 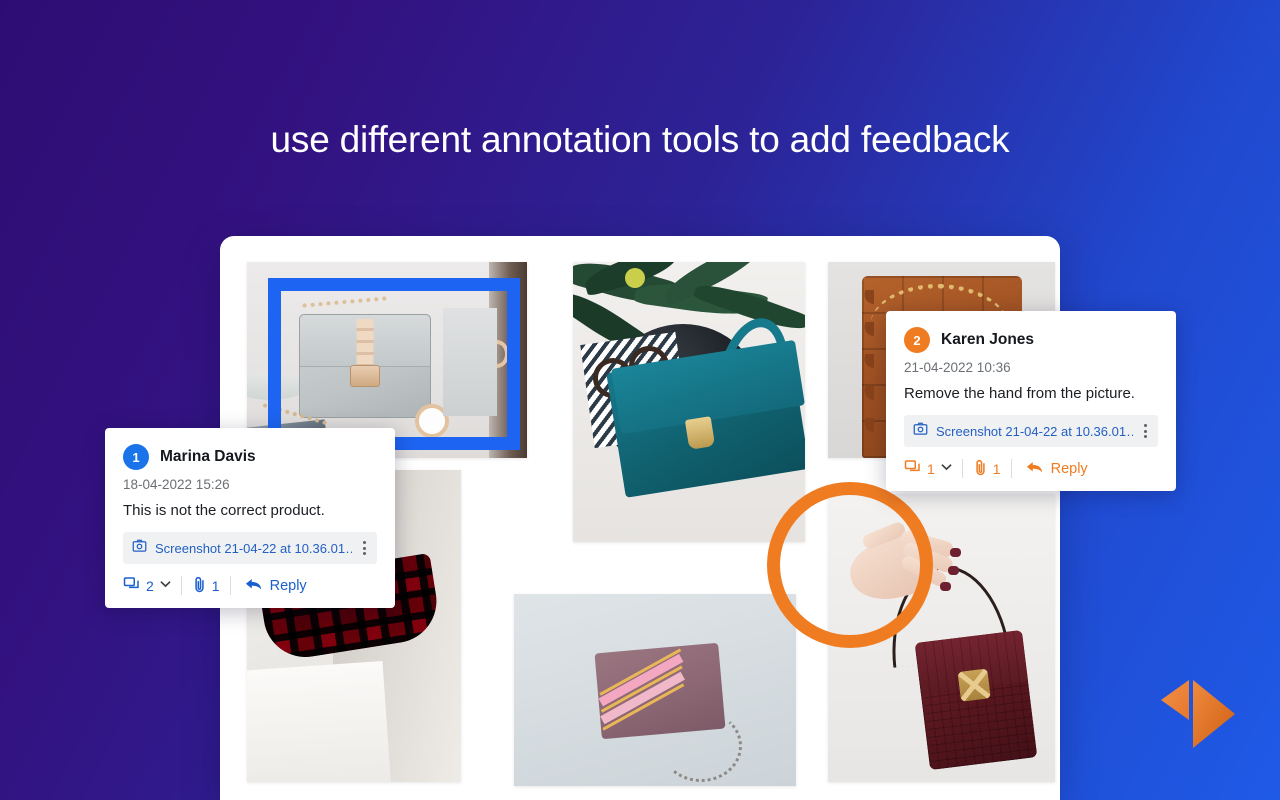 What do you see at coordinates (974, 685) in the screenshot?
I see `bag-emblem` at bounding box center [974, 685].